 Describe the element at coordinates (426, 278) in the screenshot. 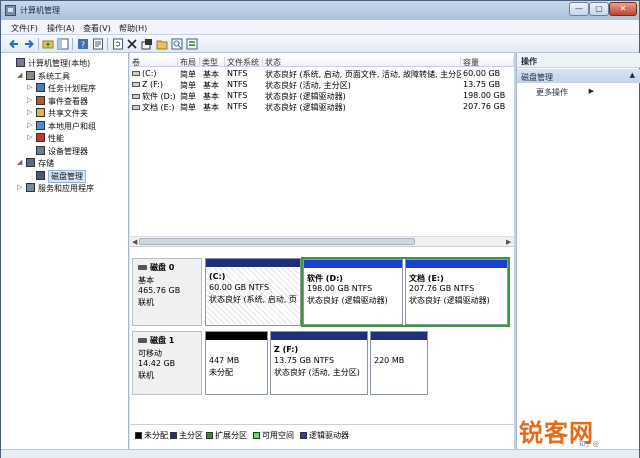

I see `partition-title: 文档 (E:)` at that location.